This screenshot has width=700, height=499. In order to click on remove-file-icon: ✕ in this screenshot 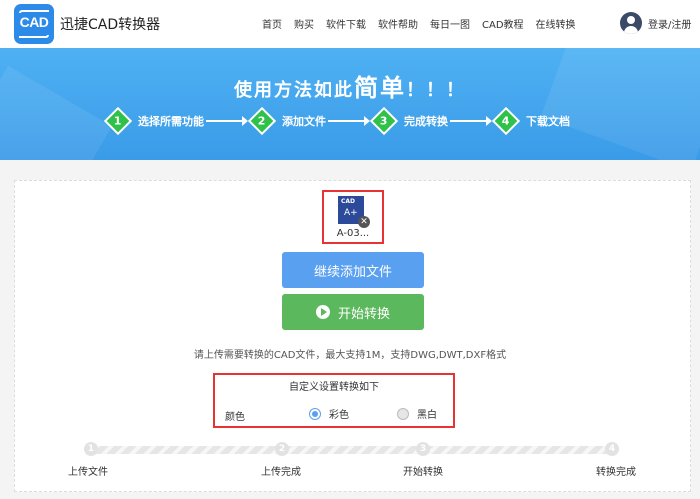, I will do `click(364, 222)`.